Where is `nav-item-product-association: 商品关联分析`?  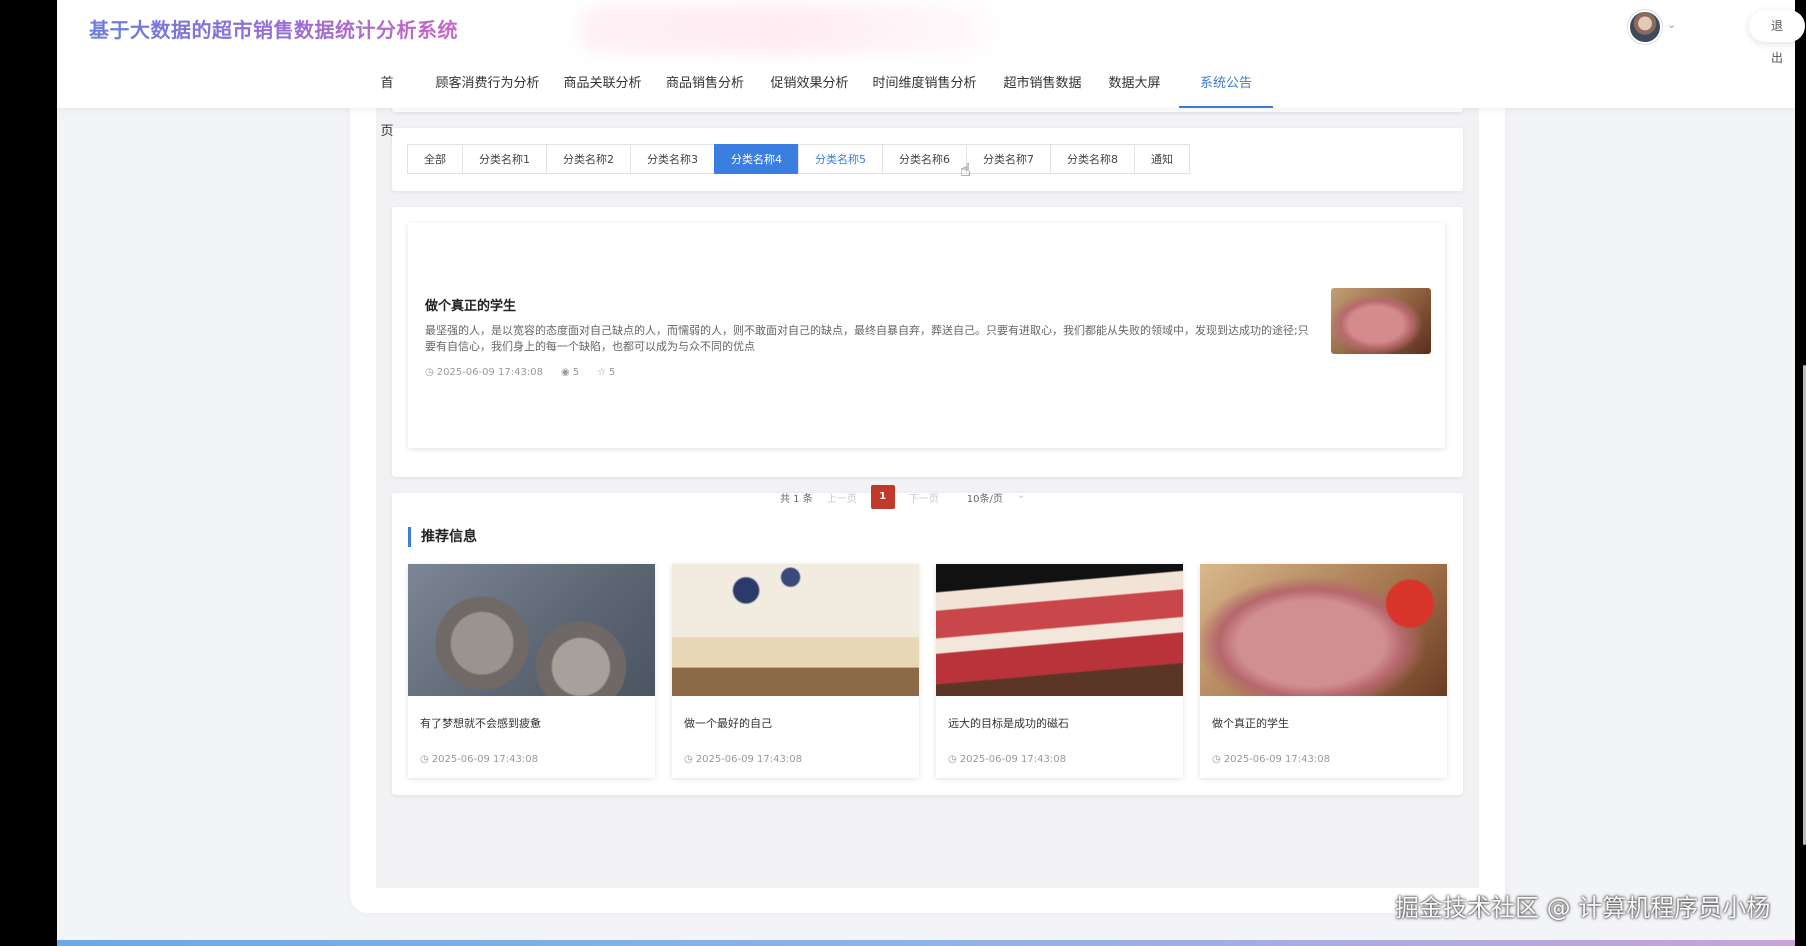 nav-item-product-association: 商品关联分析 is located at coordinates (602, 84).